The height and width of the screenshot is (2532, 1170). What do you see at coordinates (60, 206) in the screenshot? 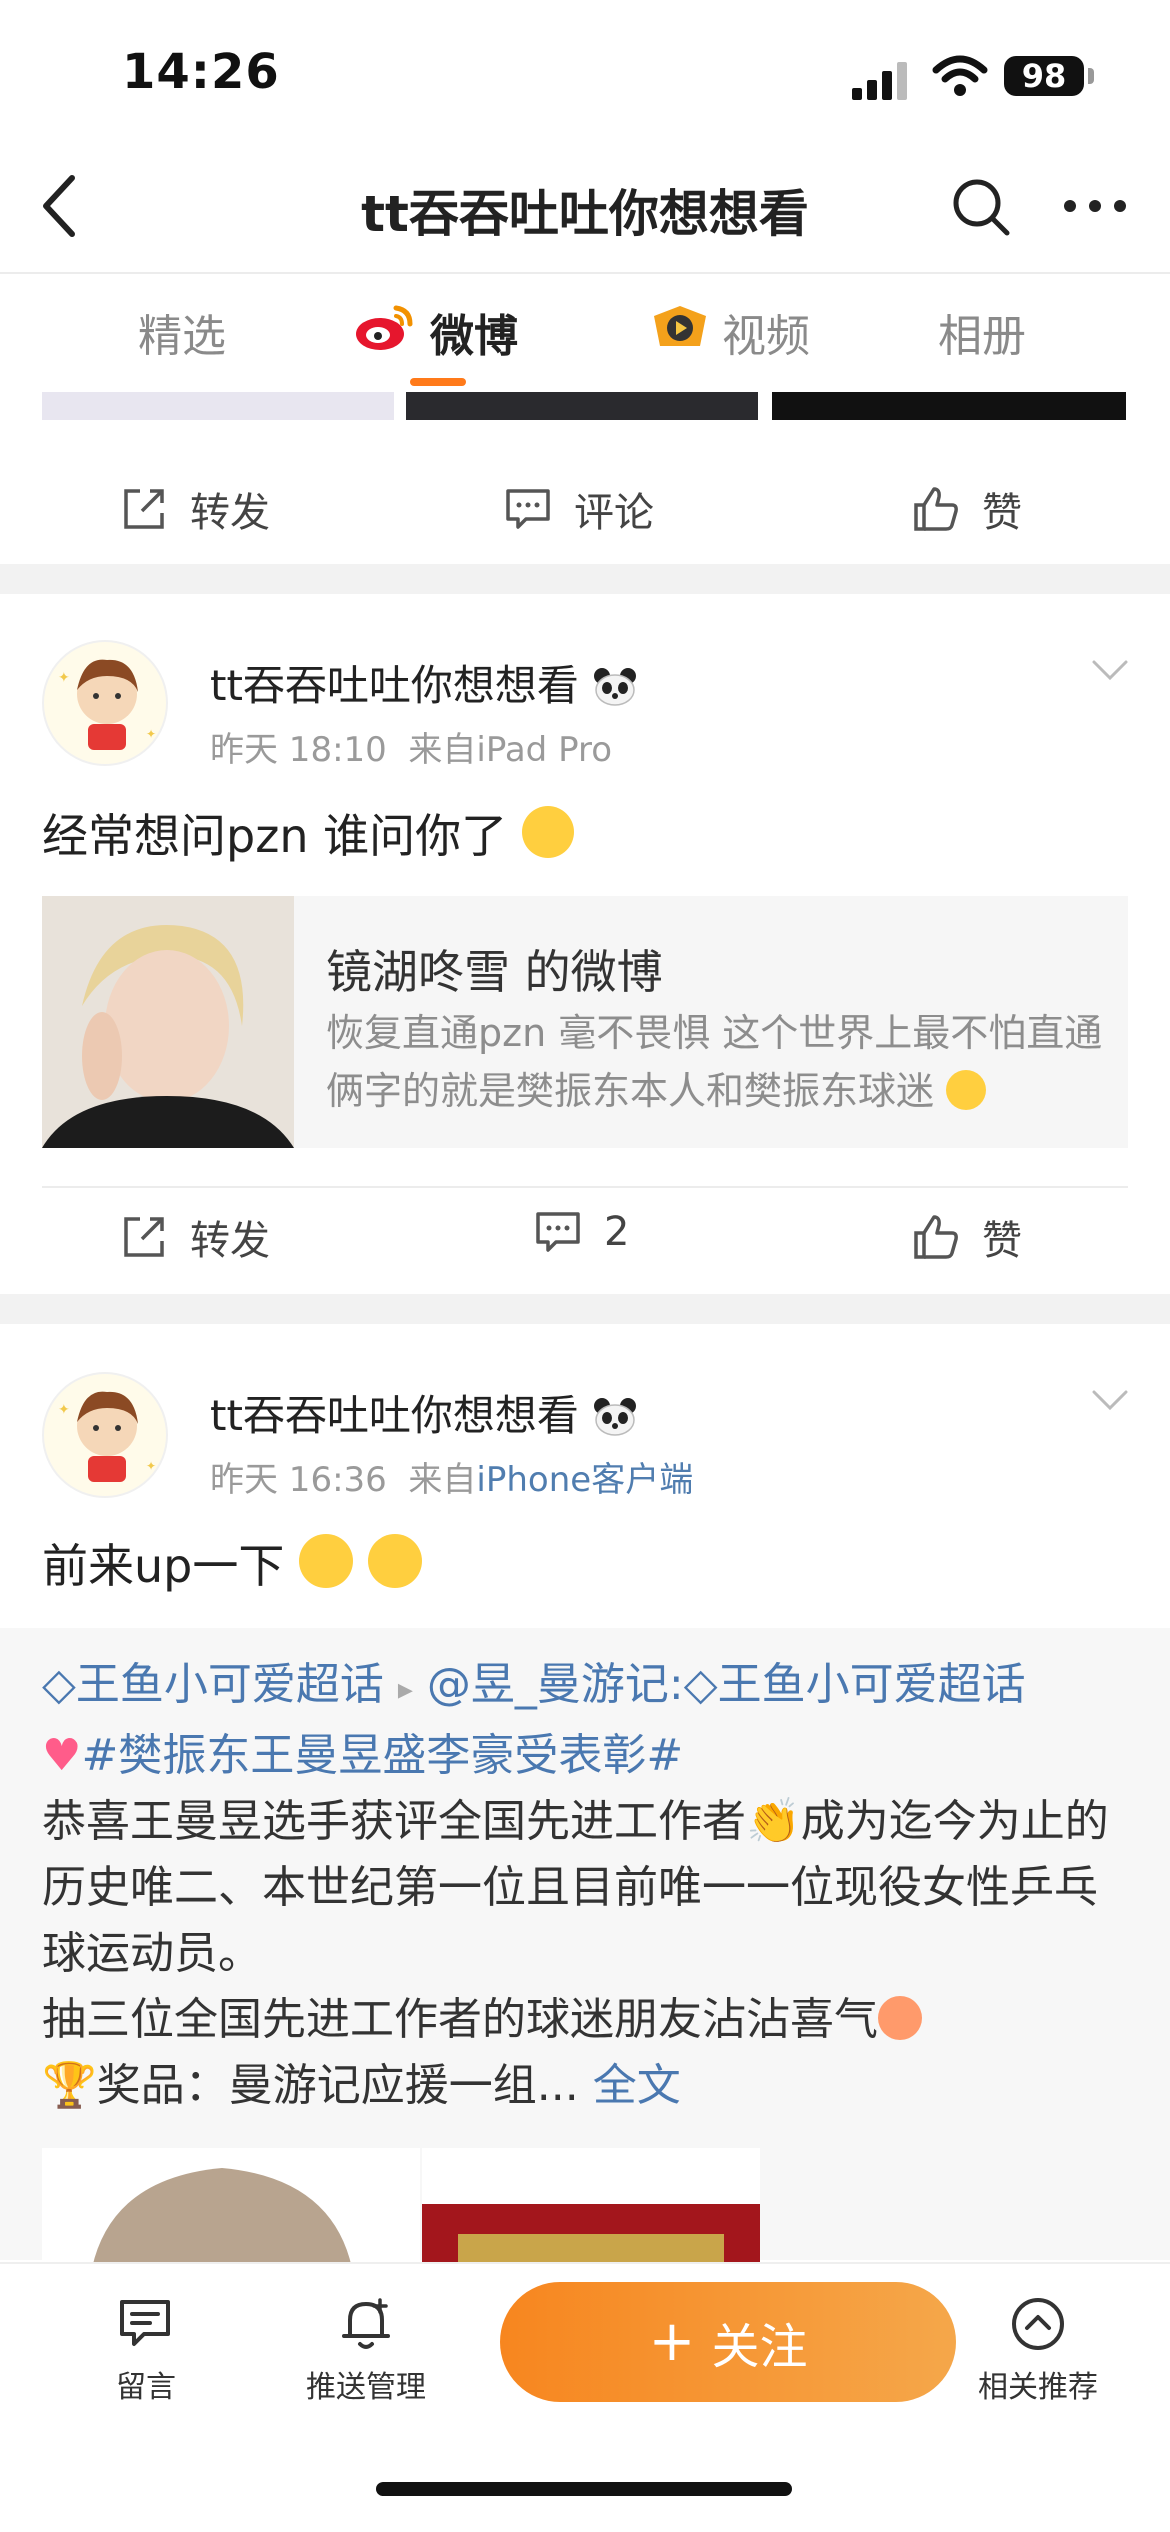
I see `back-icon` at bounding box center [60, 206].